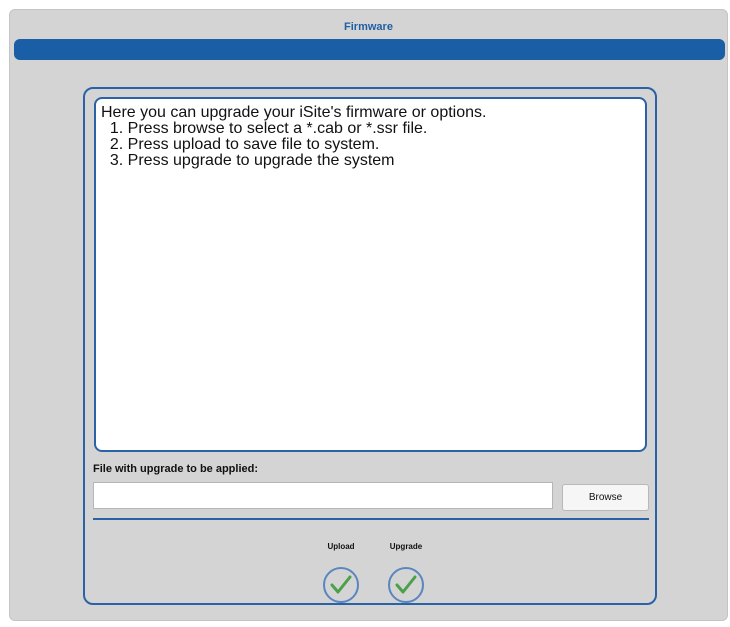 The image size is (730, 627). What do you see at coordinates (371, 519) in the screenshot?
I see `divider` at bounding box center [371, 519].